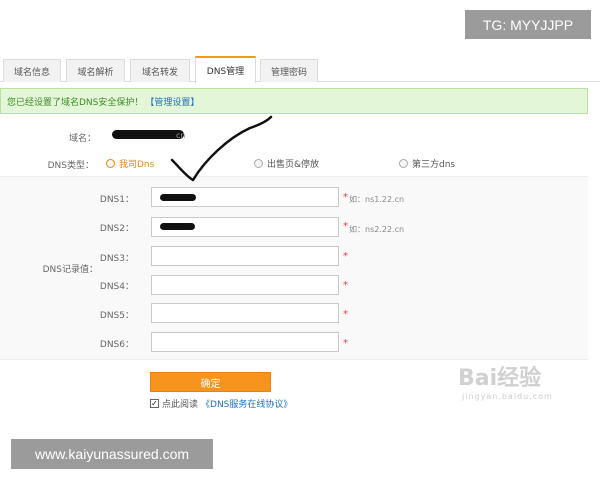 Image resolution: width=600 pixels, height=480 pixels. Describe the element at coordinates (70, 166) in the screenshot. I see `dns-type-label: DNS类型：` at that location.